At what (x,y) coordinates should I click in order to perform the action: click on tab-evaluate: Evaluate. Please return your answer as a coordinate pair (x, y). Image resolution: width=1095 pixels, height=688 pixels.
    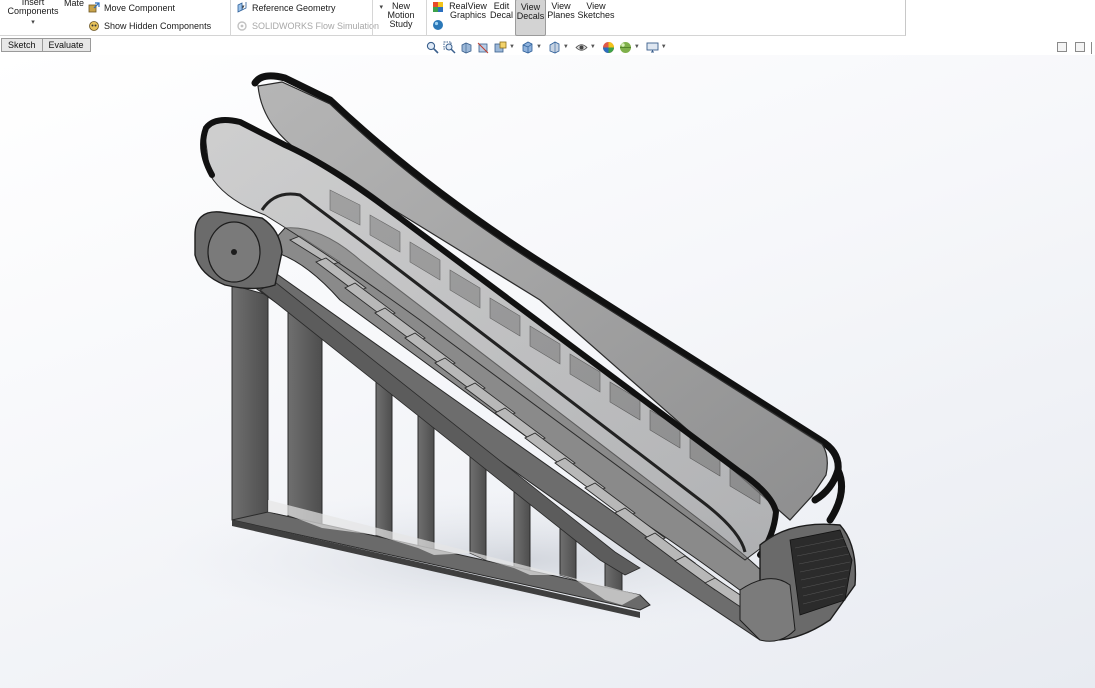
    Looking at the image, I should click on (66, 45).